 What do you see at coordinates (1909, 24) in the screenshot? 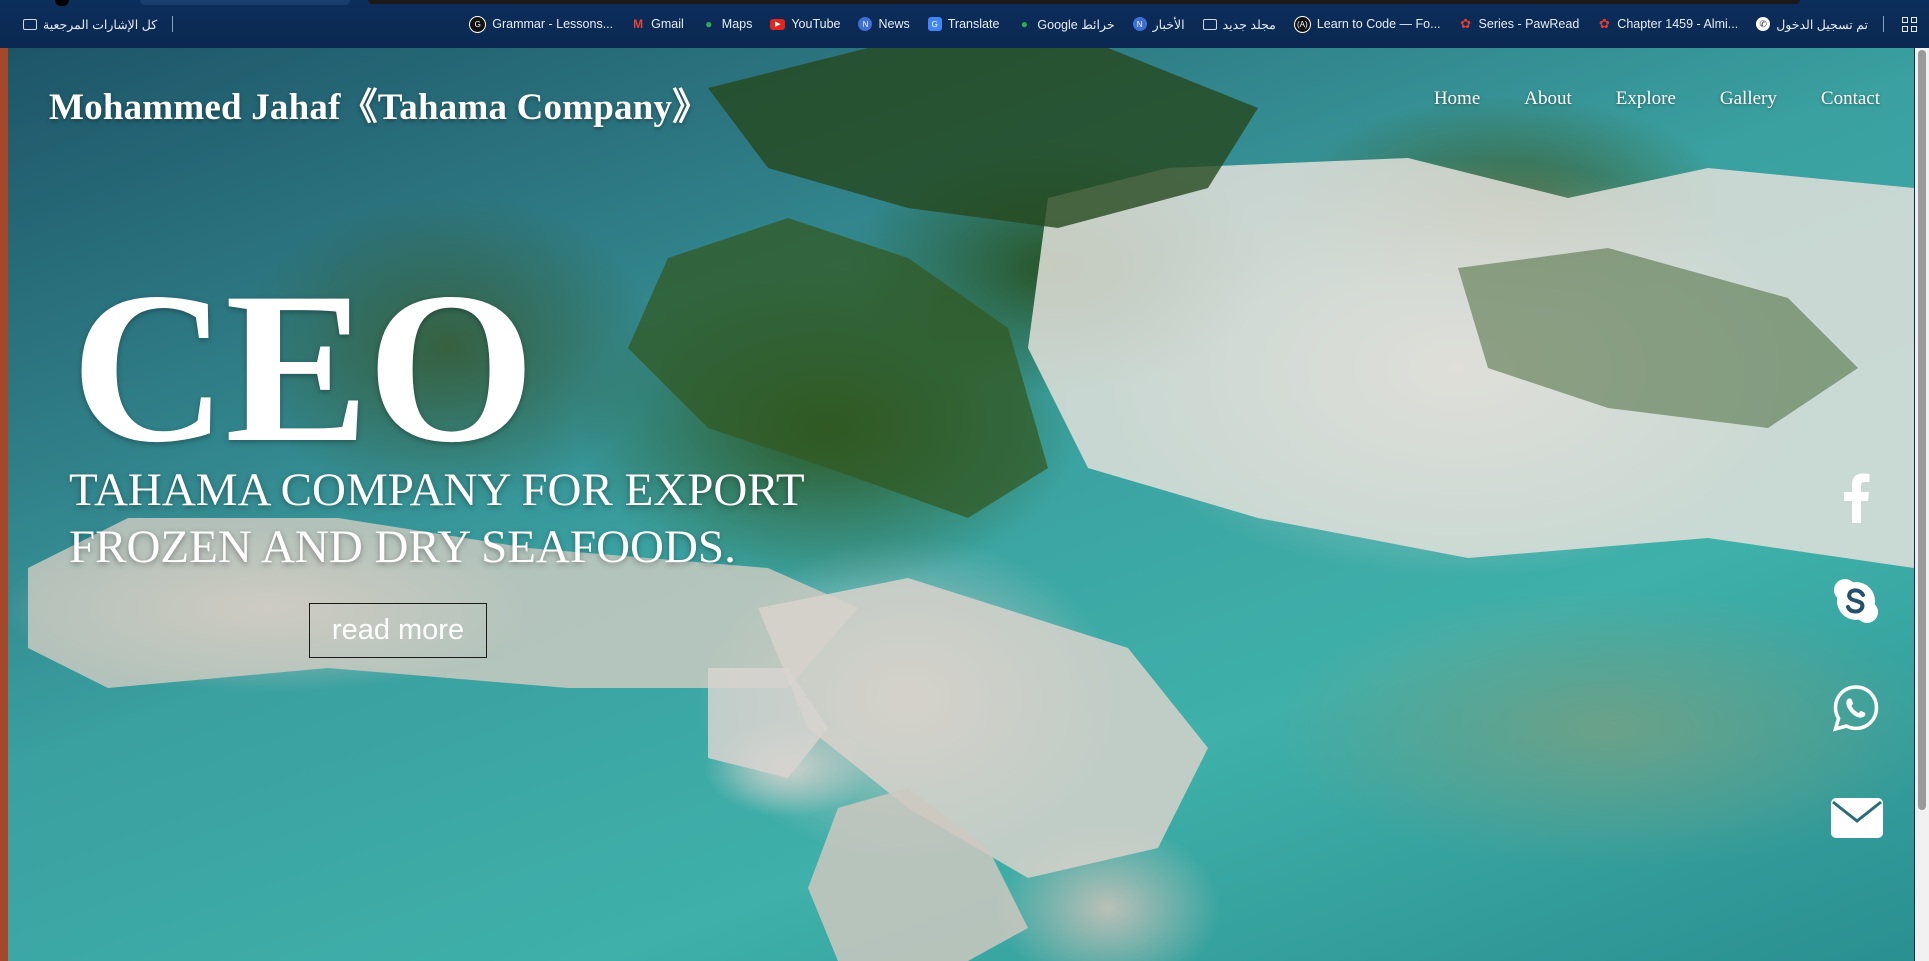
I see `apps-grid-icon` at bounding box center [1909, 24].